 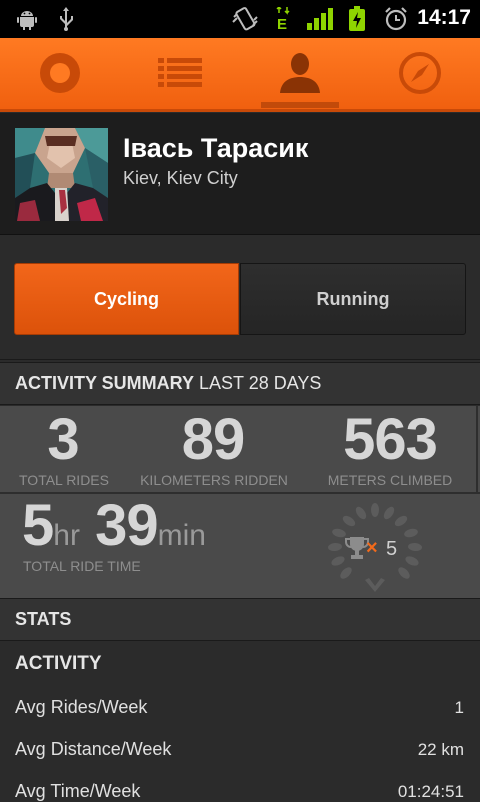 What do you see at coordinates (372, 548) in the screenshot?
I see `achievements-multiplier: ×` at bounding box center [372, 548].